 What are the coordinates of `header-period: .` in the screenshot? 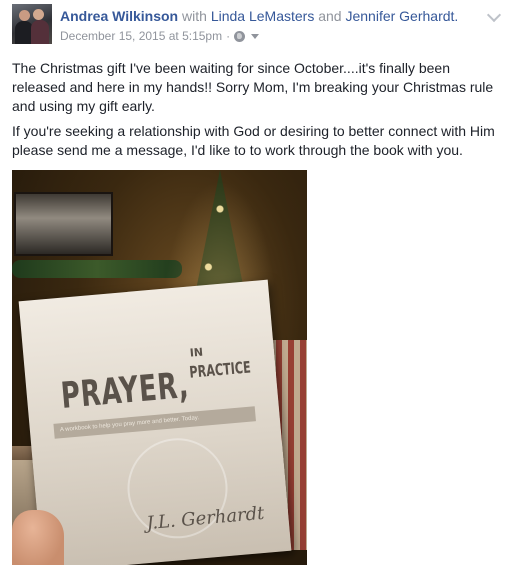 It's located at (456, 16).